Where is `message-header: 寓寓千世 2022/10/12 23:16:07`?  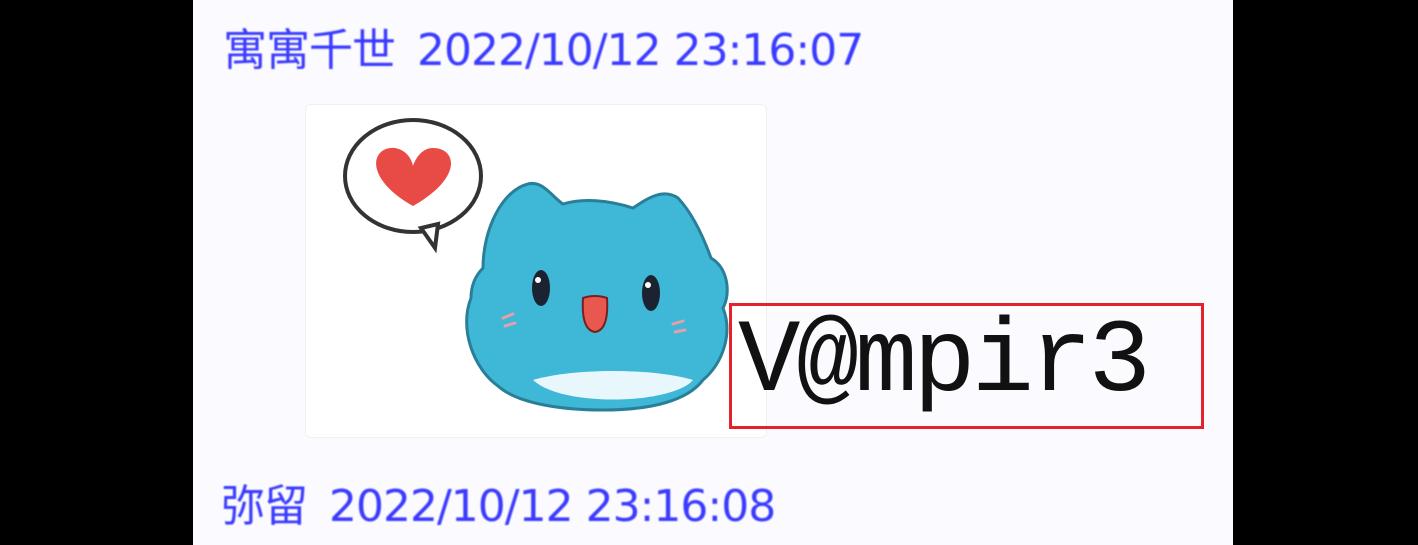 message-header: 寓寓千世 2022/10/12 23:16:07 is located at coordinates (543, 46).